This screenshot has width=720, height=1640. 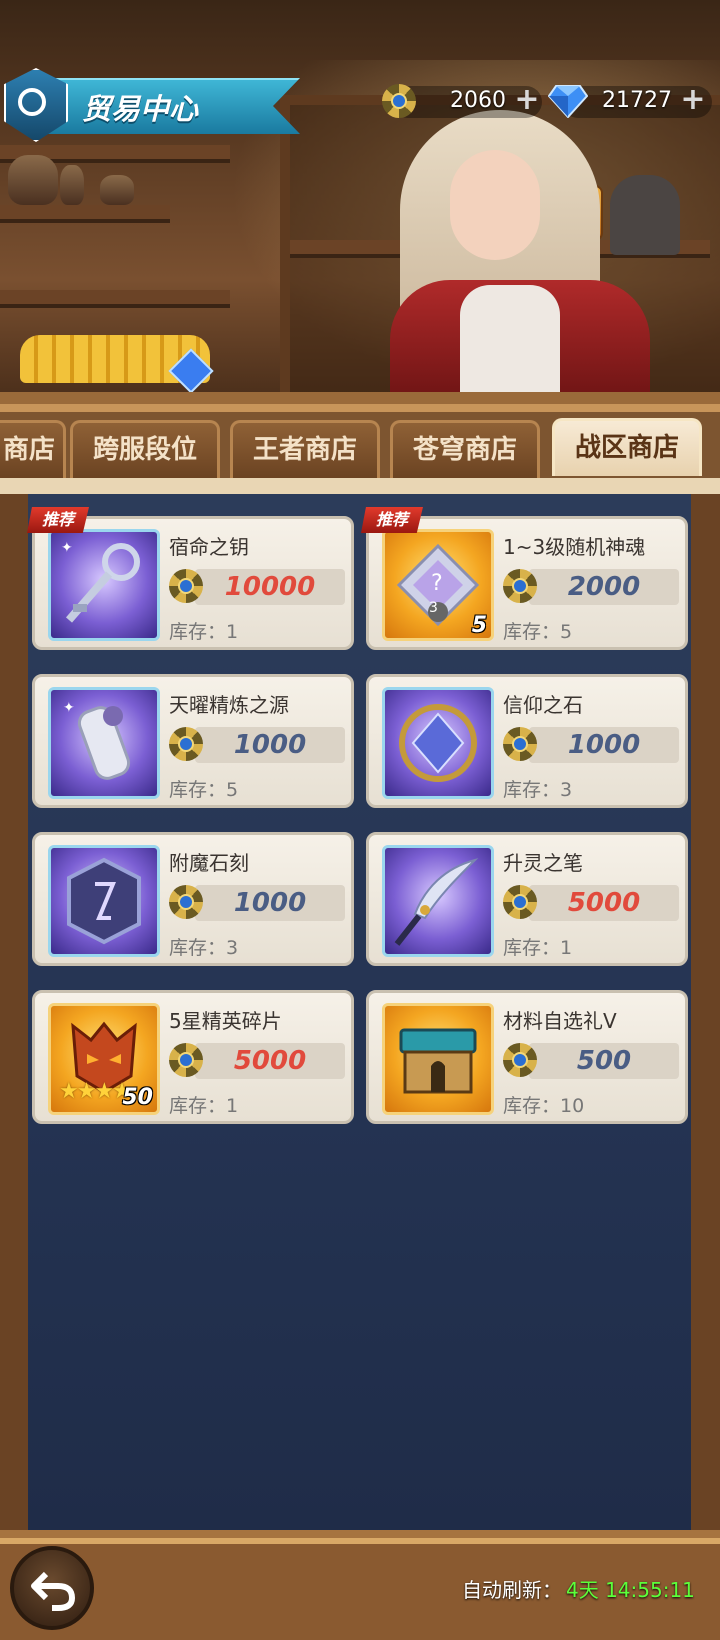 What do you see at coordinates (33, 180) in the screenshot?
I see `jar-icon` at bounding box center [33, 180].